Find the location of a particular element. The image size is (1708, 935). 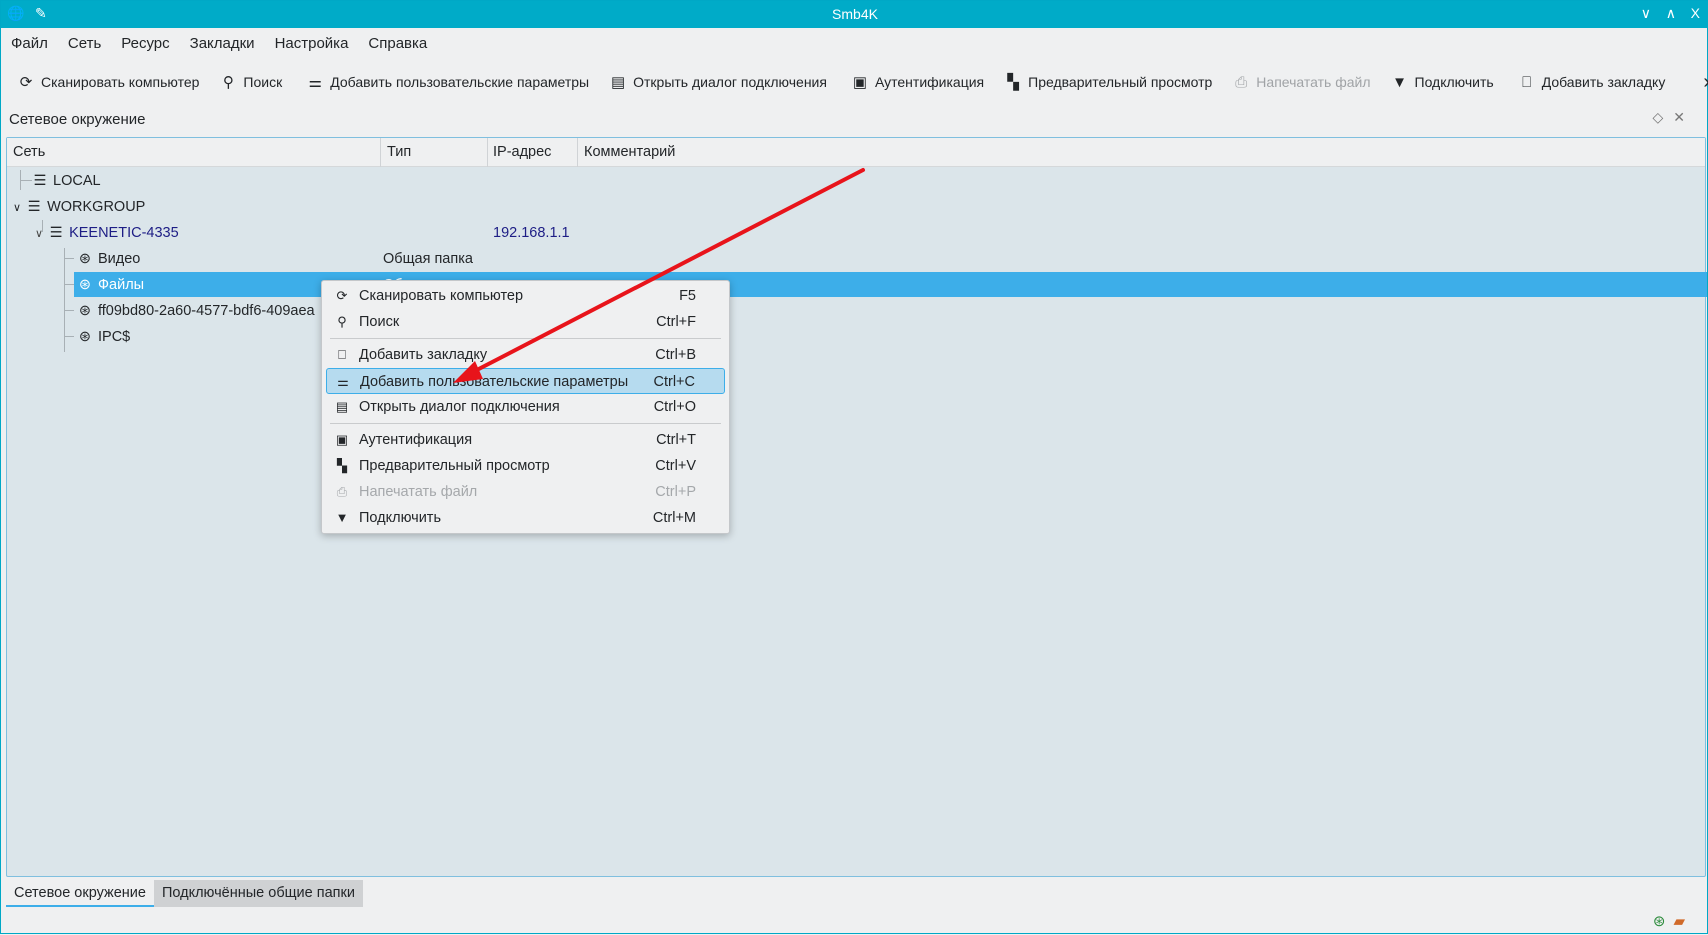

tree-item-local: ☰ LOCAL is located at coordinates (66, 181).